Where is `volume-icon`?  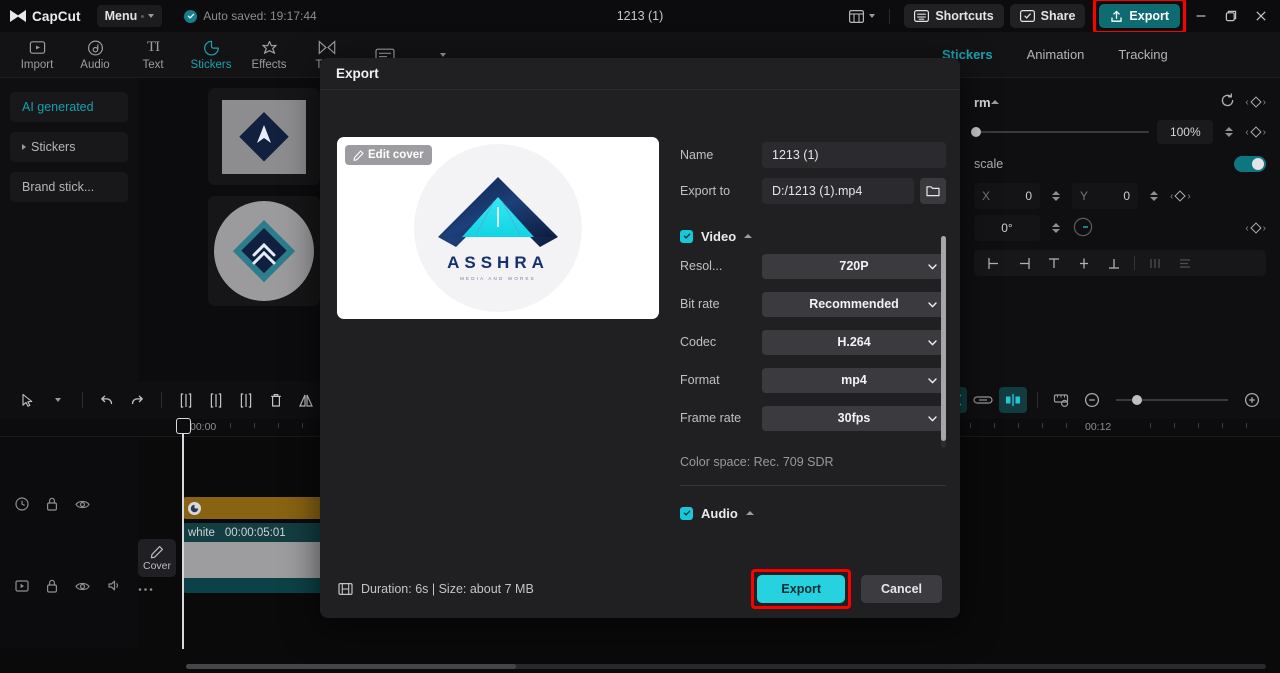 volume-icon is located at coordinates (114, 588).